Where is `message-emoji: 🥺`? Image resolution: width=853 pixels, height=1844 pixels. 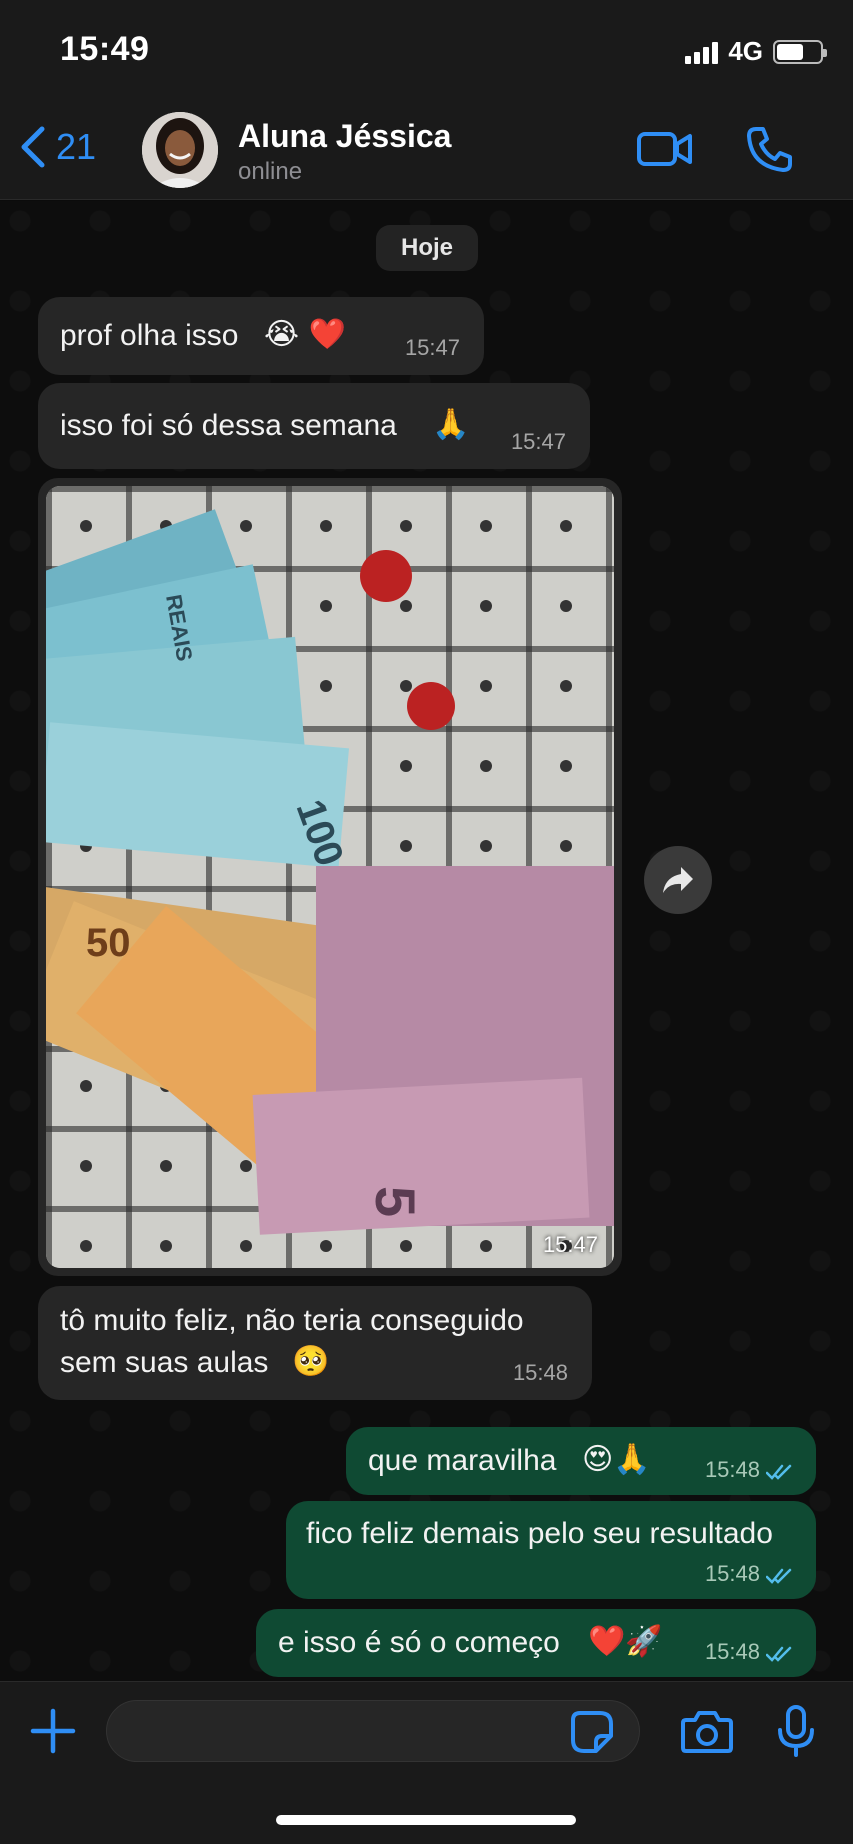
message-emoji: 🥺 is located at coordinates (311, 1361).